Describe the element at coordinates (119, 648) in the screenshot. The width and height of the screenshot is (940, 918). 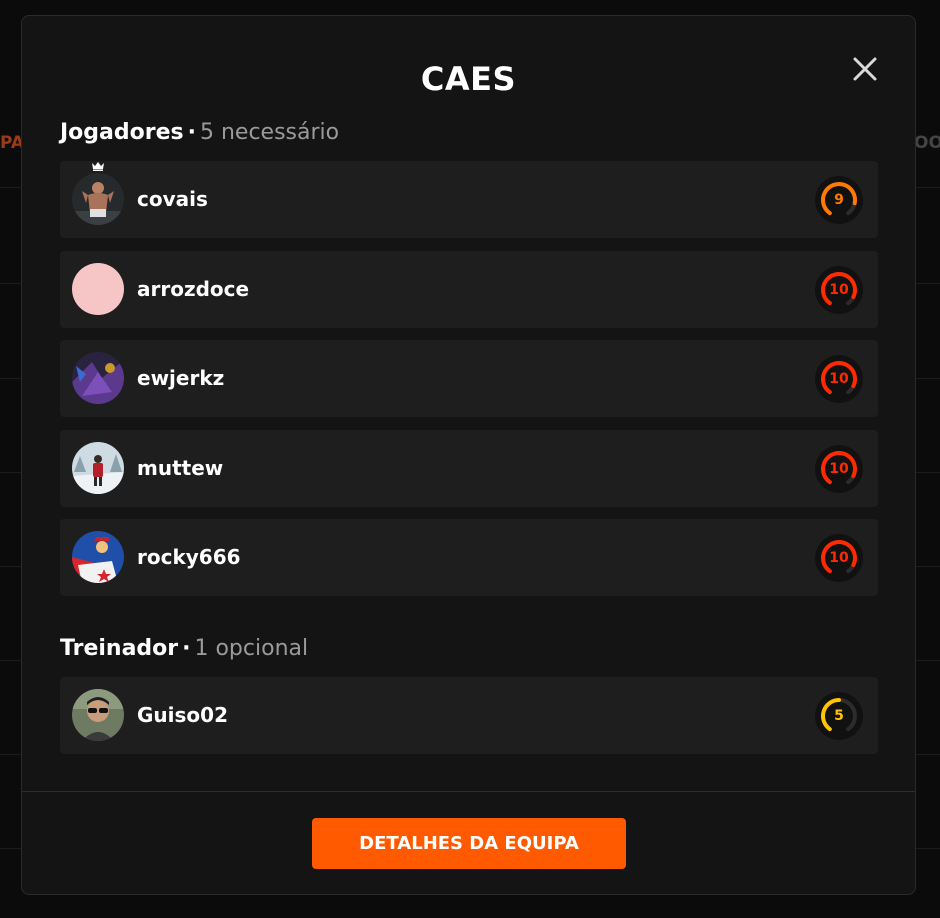
I see `section-title: Treinador` at that location.